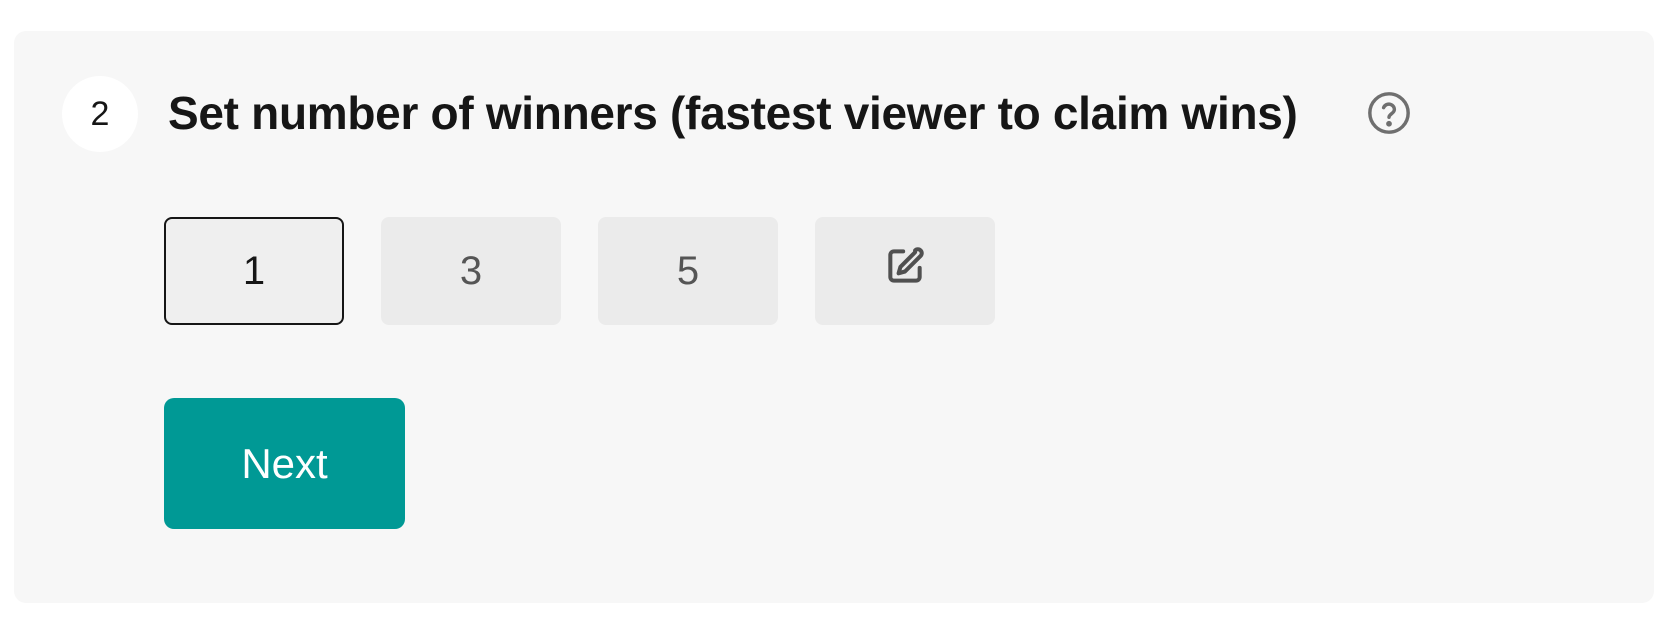 This screenshot has width=1668, height=629. I want to click on winner-option-label: 3, so click(471, 270).